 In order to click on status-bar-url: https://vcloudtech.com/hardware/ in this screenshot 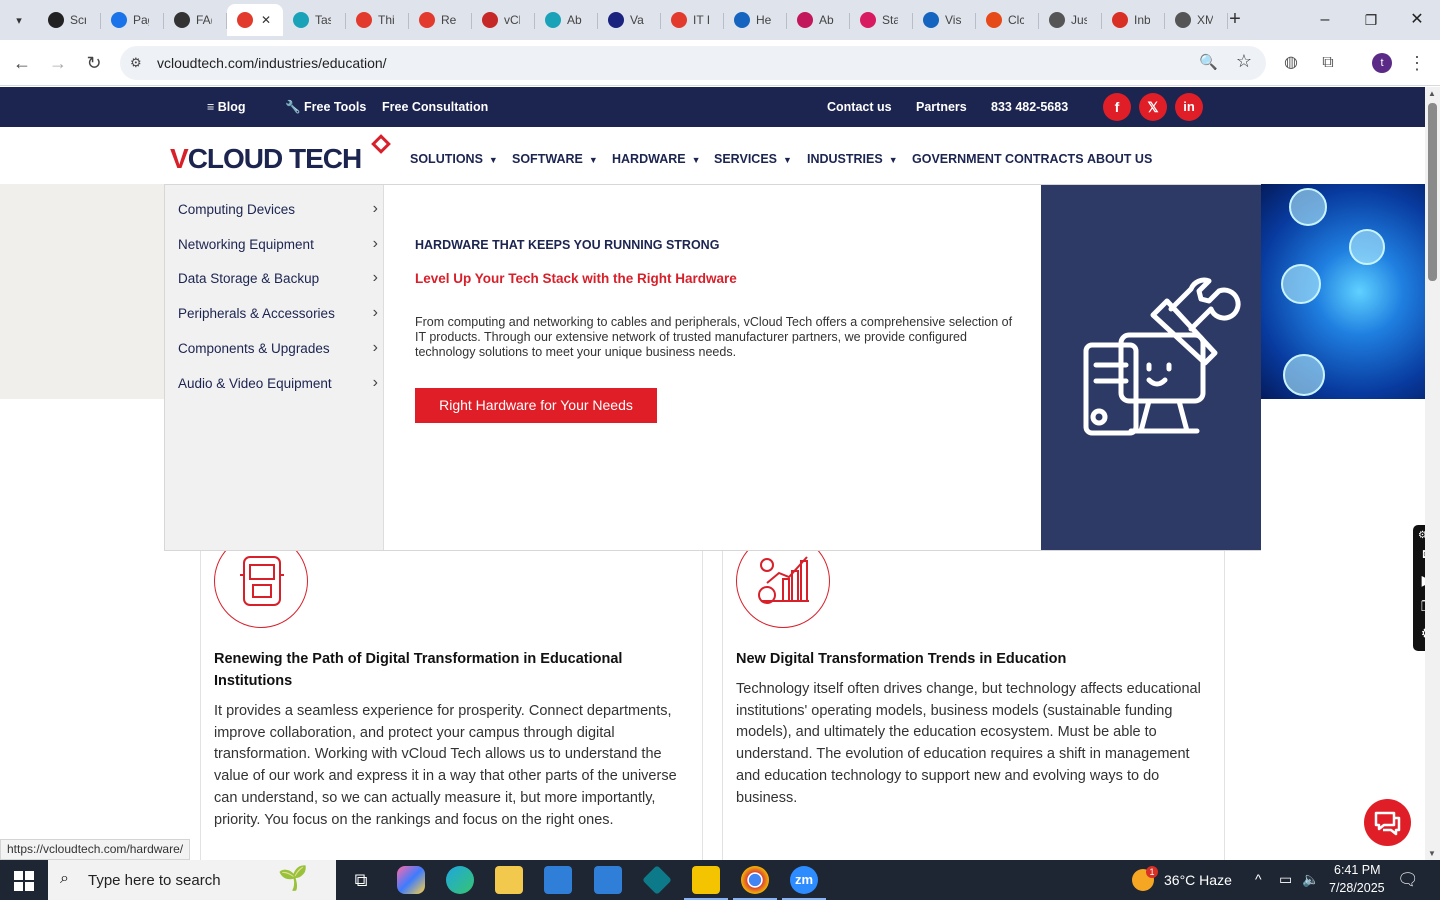, I will do `click(95, 849)`.